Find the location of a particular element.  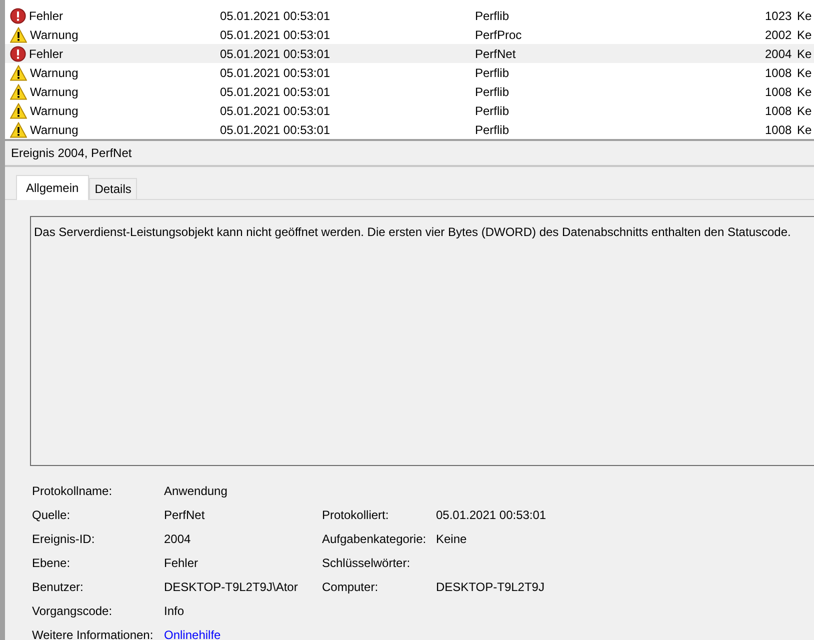

property-label: Schlüsselwörter: is located at coordinates (367, 563).